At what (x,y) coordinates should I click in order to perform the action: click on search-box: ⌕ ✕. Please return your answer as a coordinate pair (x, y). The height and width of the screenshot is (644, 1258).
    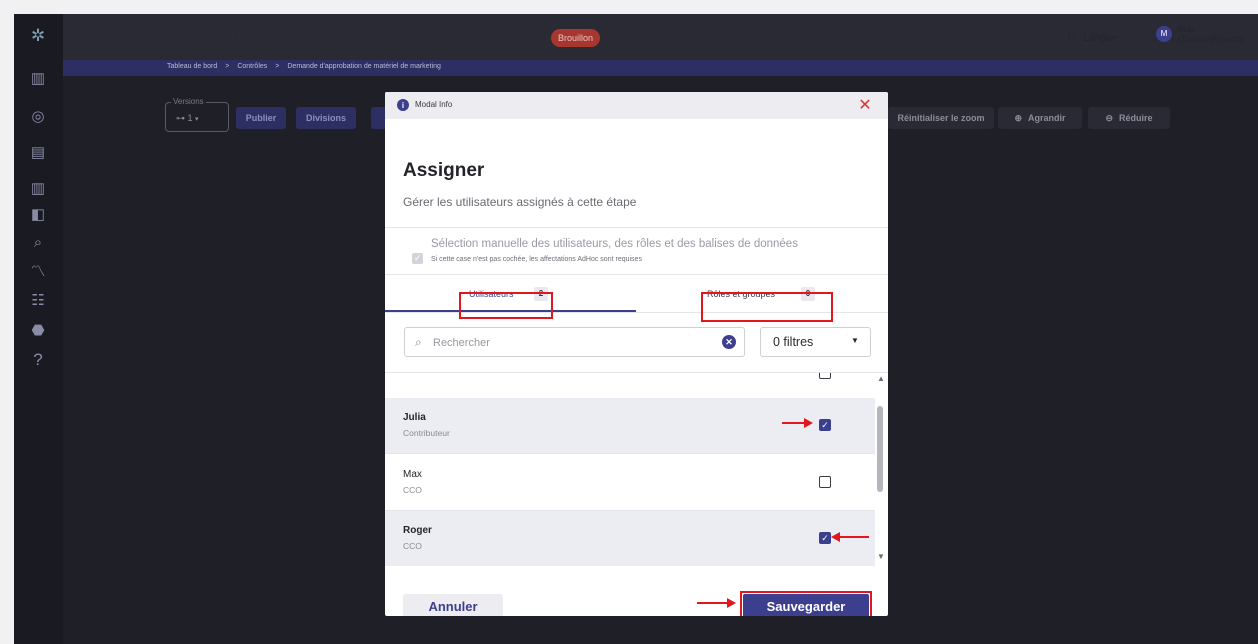
    Looking at the image, I should click on (574, 342).